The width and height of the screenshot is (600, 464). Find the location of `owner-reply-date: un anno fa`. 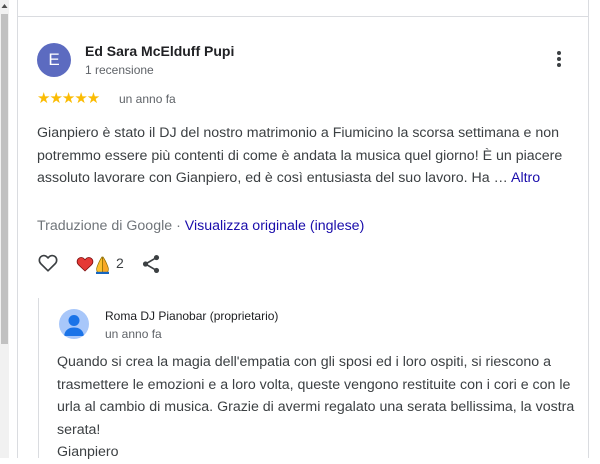

owner-reply-date: un anno fa is located at coordinates (133, 334).